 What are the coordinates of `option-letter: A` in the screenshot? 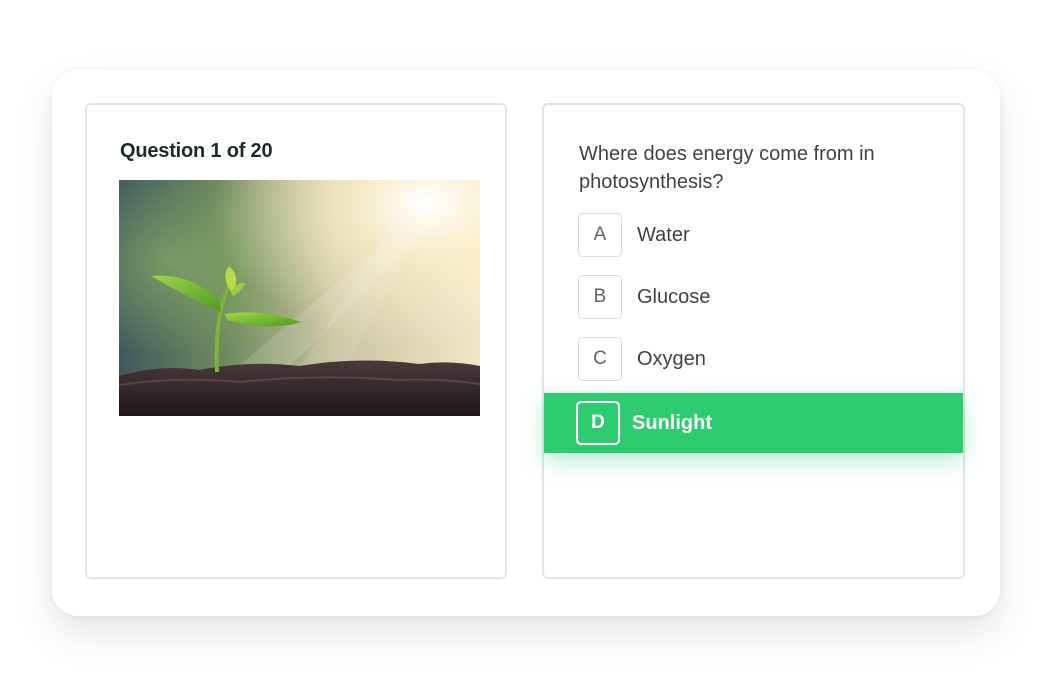 It's located at (600, 235).